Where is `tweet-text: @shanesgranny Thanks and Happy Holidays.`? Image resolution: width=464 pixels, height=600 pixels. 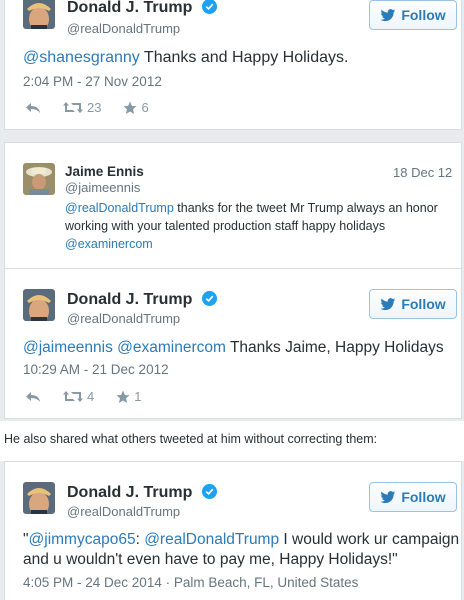
tweet-text: @shanesgranny Thanks and Happy Holidays. is located at coordinates (238, 58).